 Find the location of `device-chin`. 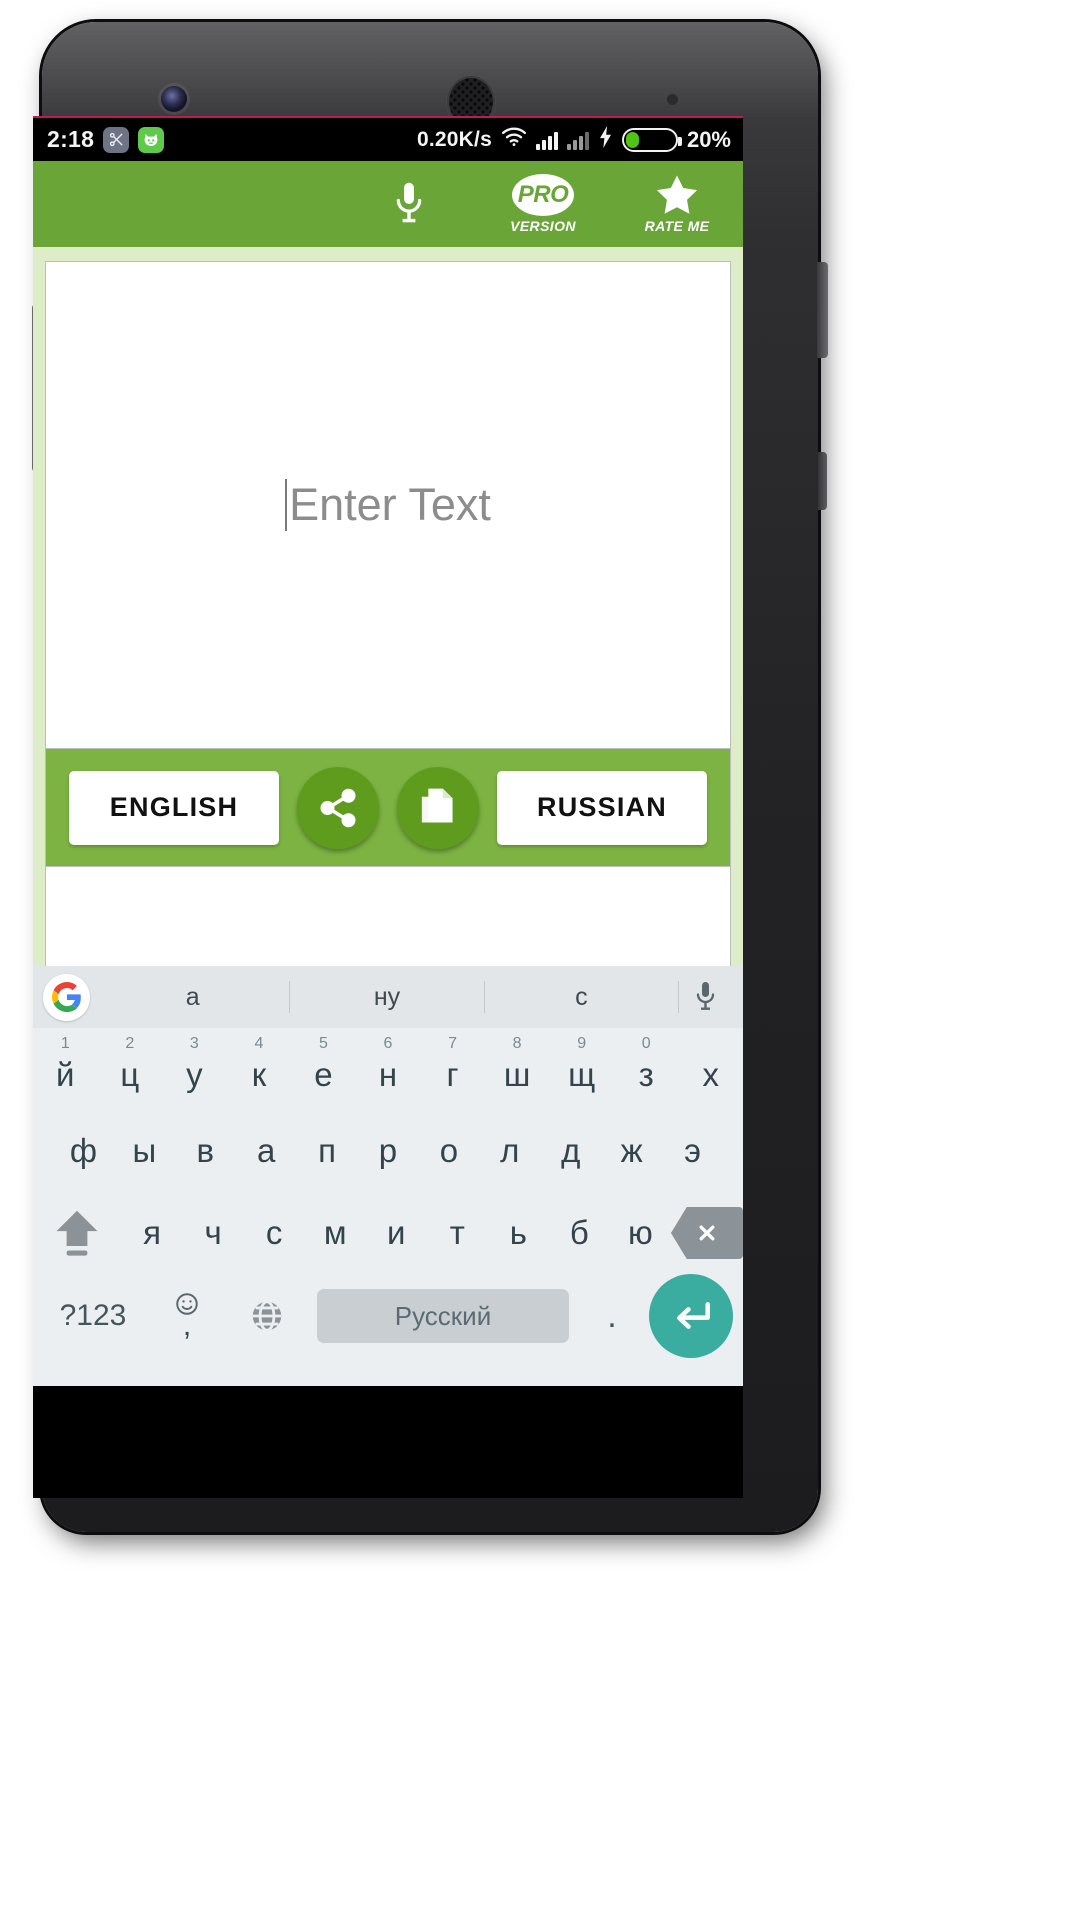

device-chin is located at coordinates (388, 1442).